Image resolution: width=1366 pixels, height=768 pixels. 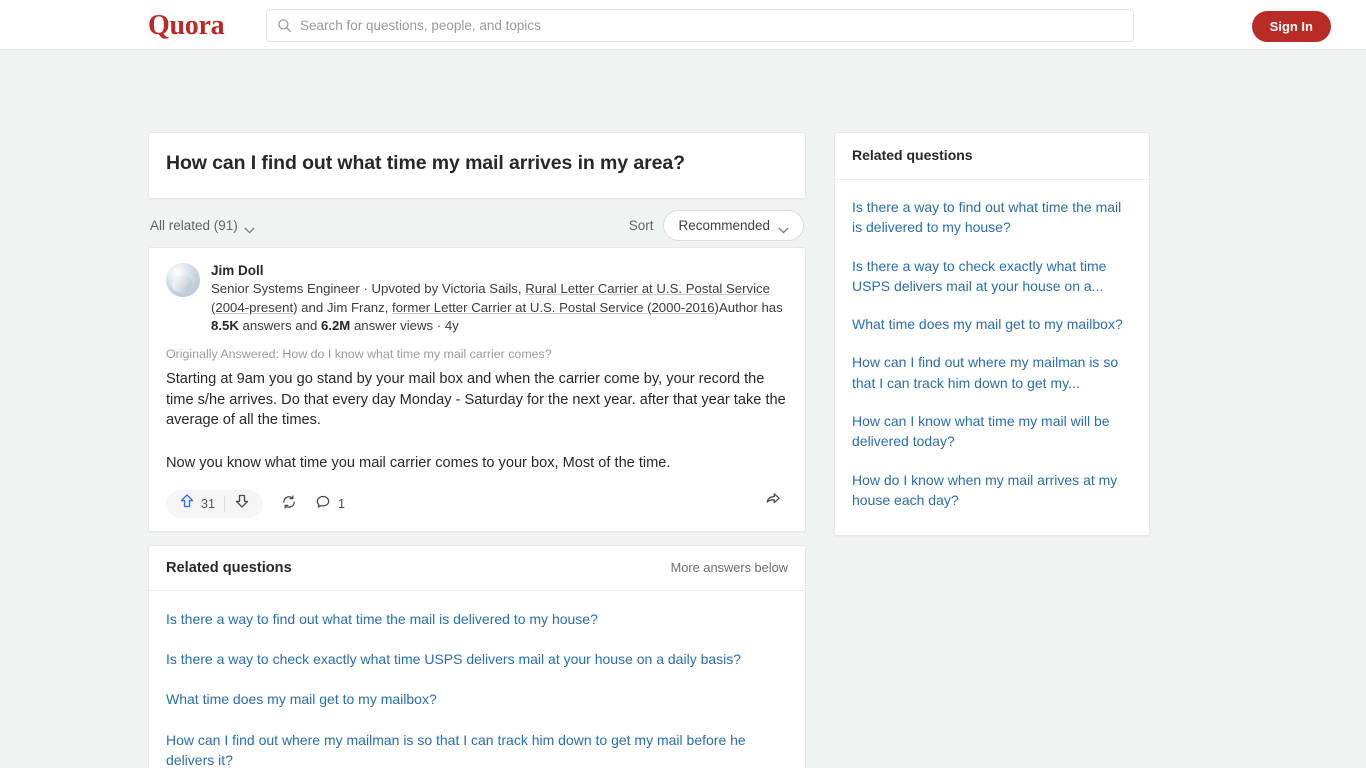 I want to click on sidebar-title: Related questions, so click(x=912, y=155).